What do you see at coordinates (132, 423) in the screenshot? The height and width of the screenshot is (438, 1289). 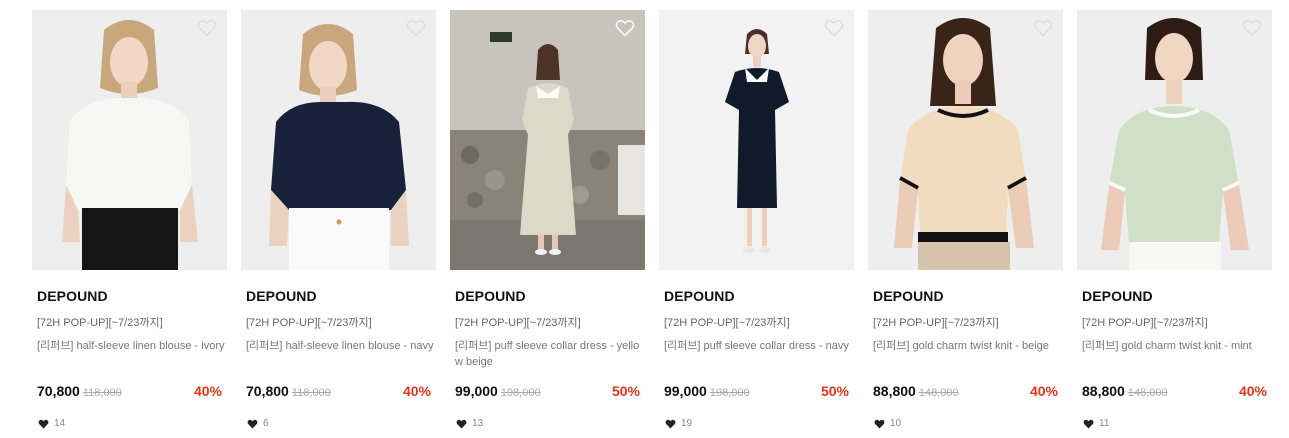 I see `likes-row: 14` at bounding box center [132, 423].